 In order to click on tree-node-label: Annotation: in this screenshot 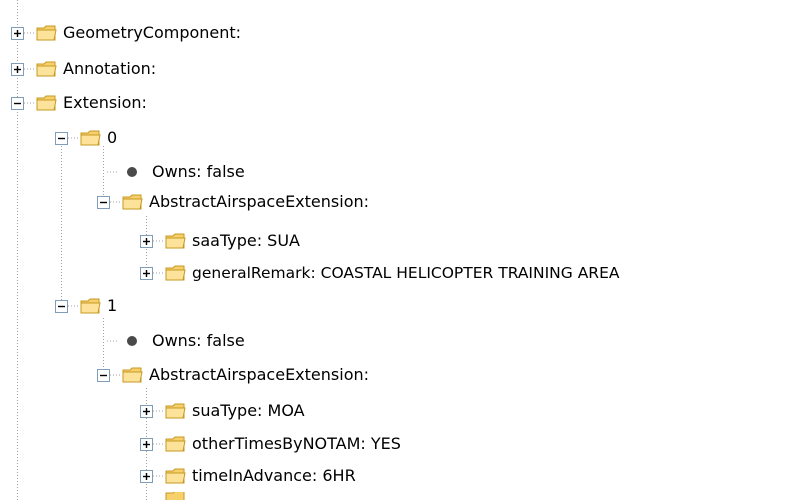, I will do `click(109, 69)`.